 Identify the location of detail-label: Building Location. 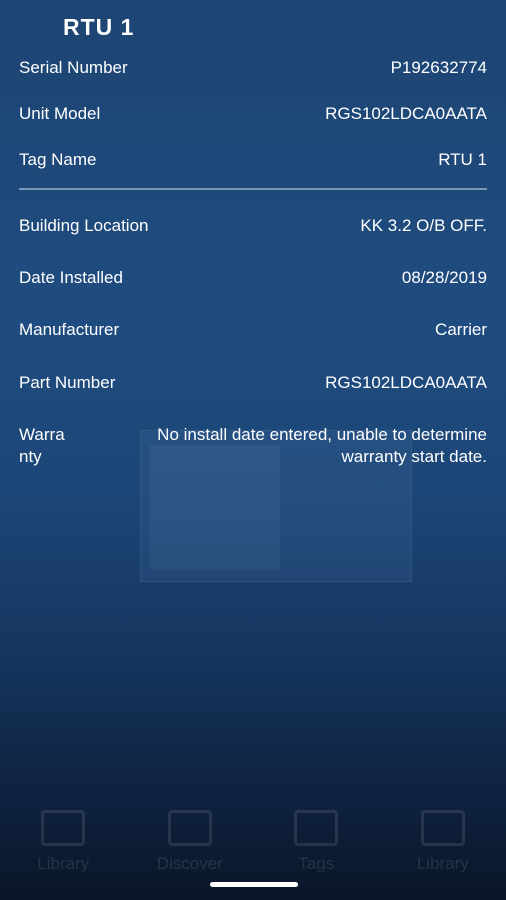
(84, 225).